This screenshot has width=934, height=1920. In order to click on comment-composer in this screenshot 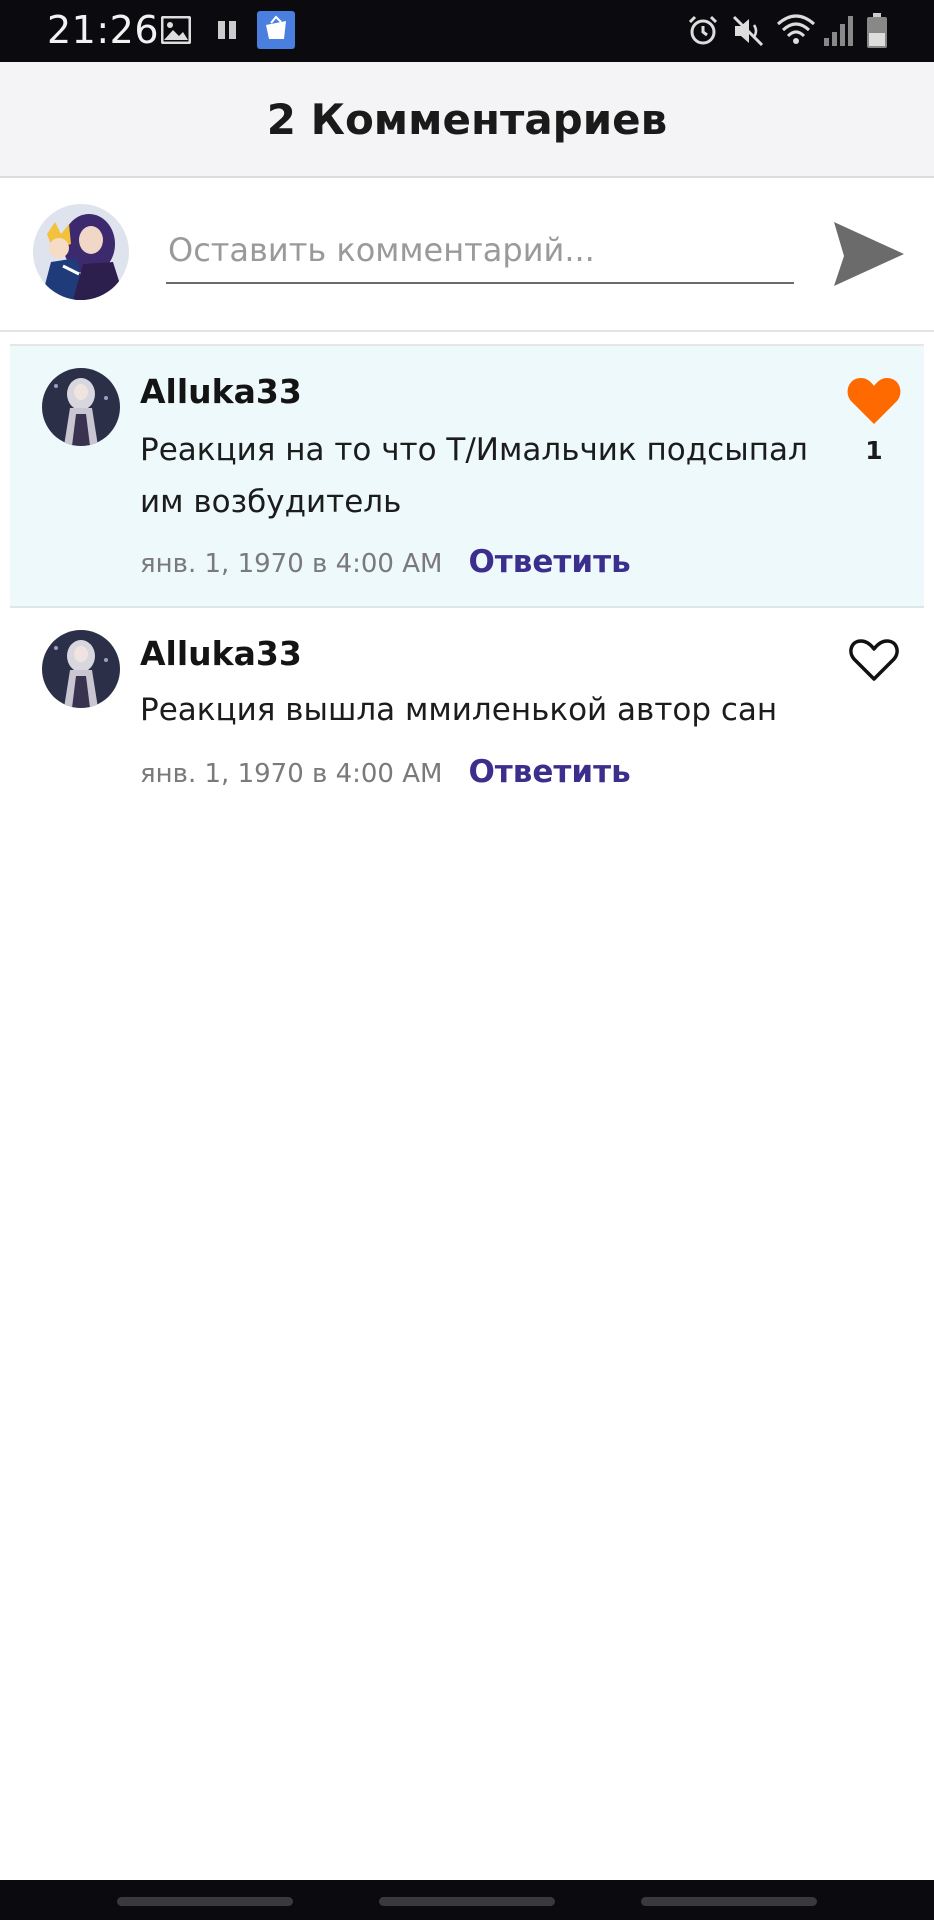, I will do `click(467, 256)`.